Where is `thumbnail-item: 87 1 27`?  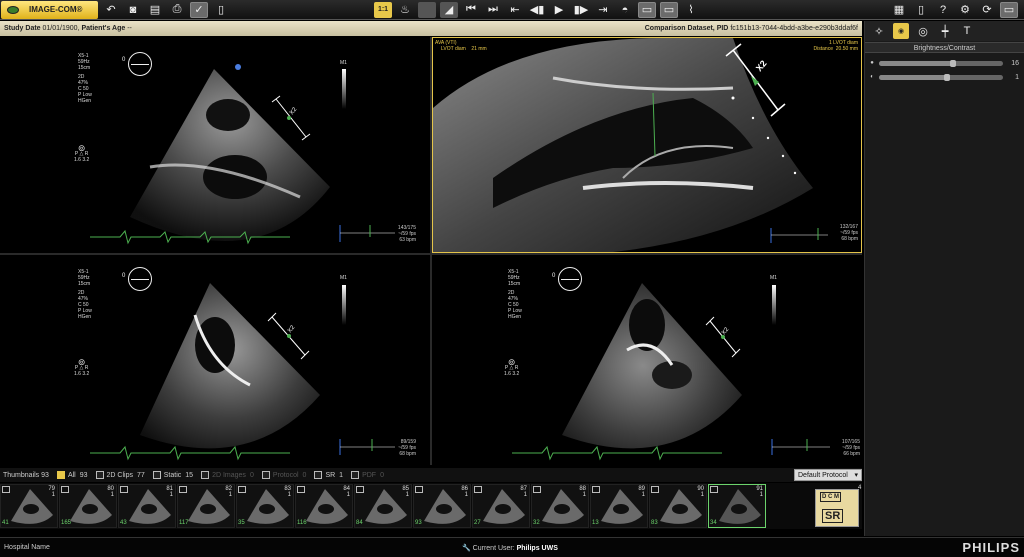 thumbnail-item: 87 1 27 is located at coordinates (501, 506).